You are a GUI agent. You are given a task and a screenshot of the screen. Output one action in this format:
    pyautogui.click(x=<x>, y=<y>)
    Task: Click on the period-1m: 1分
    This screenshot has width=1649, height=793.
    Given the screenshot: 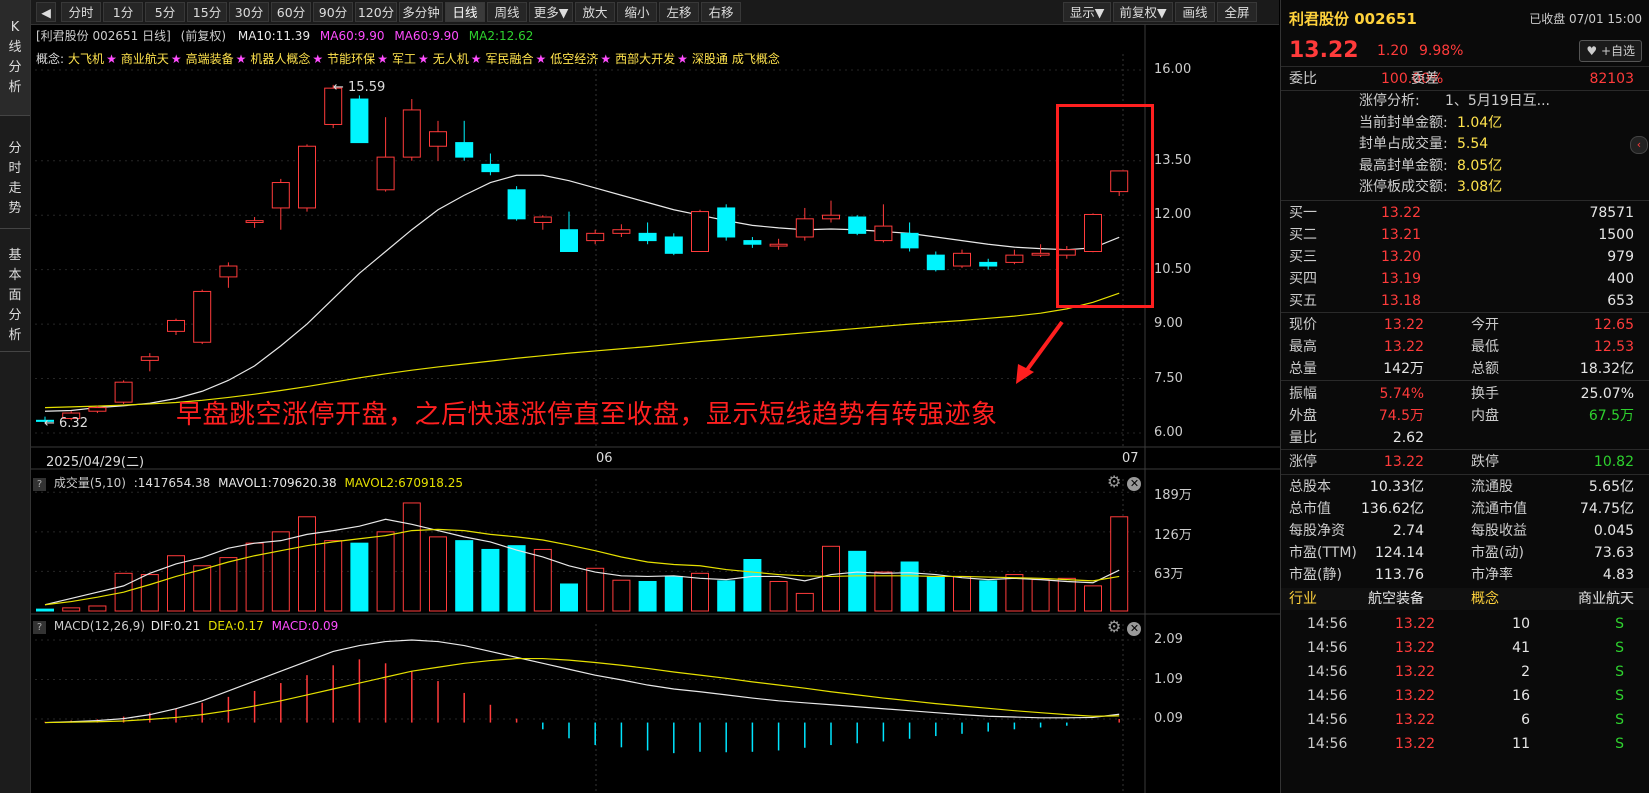 What is the action you would take?
    pyautogui.click(x=123, y=12)
    